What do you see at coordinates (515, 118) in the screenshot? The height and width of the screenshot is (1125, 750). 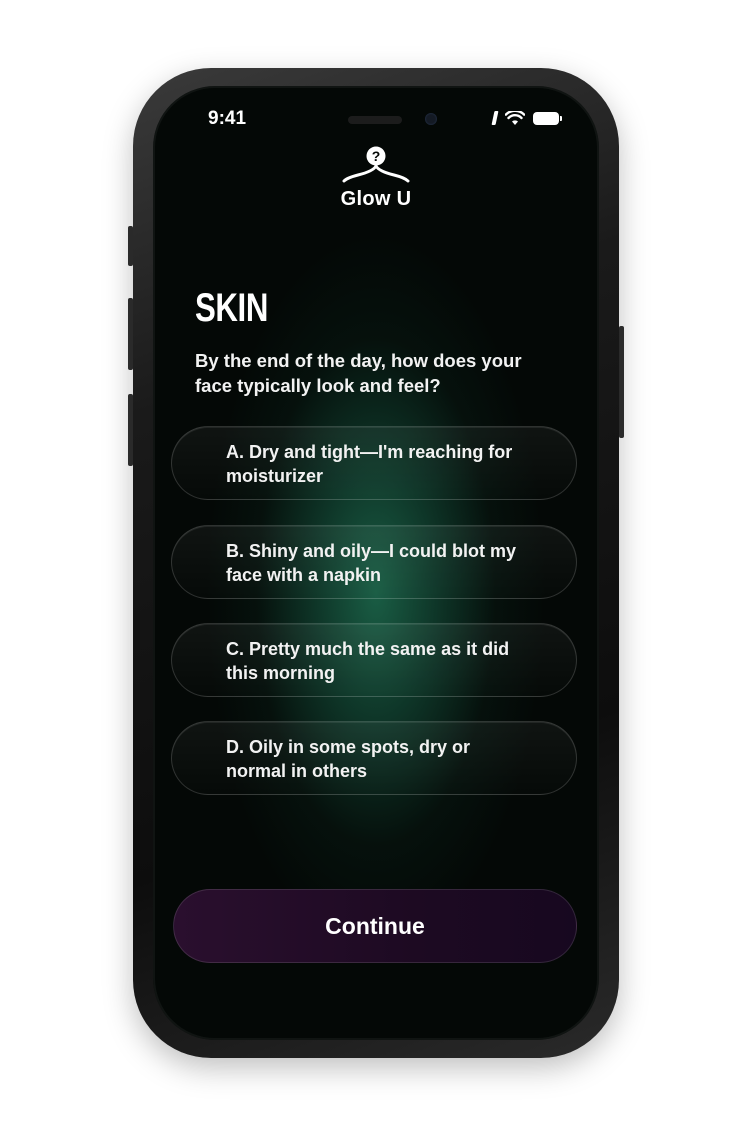 I see `wifi-icon` at bounding box center [515, 118].